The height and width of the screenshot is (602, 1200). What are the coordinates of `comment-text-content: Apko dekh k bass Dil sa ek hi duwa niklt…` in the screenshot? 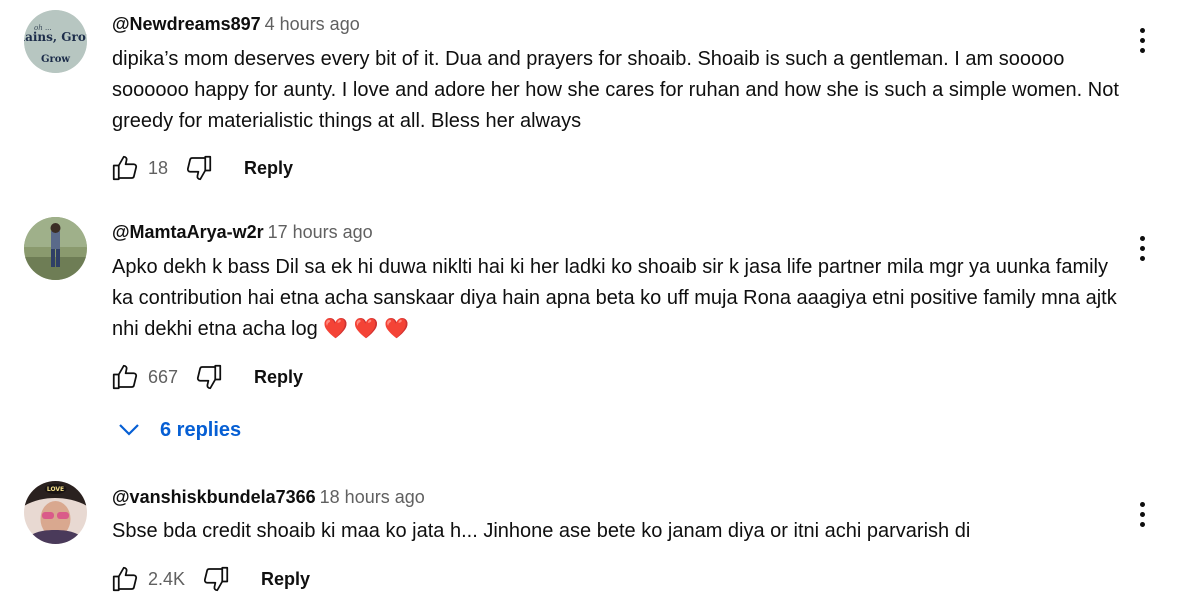 It's located at (614, 298).